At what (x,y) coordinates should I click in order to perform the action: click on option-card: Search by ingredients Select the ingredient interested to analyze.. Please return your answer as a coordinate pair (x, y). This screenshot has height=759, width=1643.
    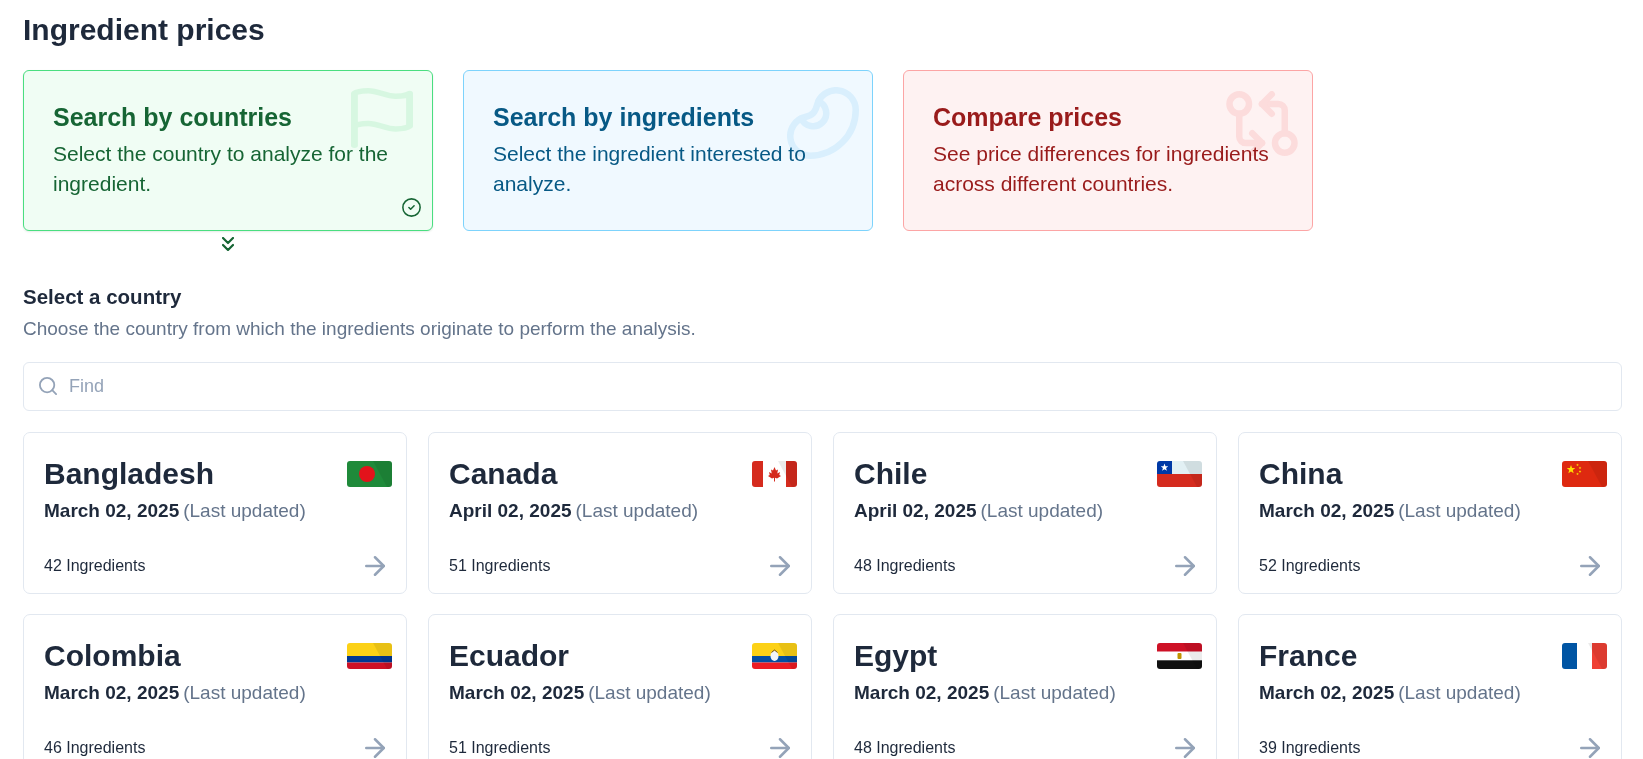
    Looking at the image, I should click on (668, 150).